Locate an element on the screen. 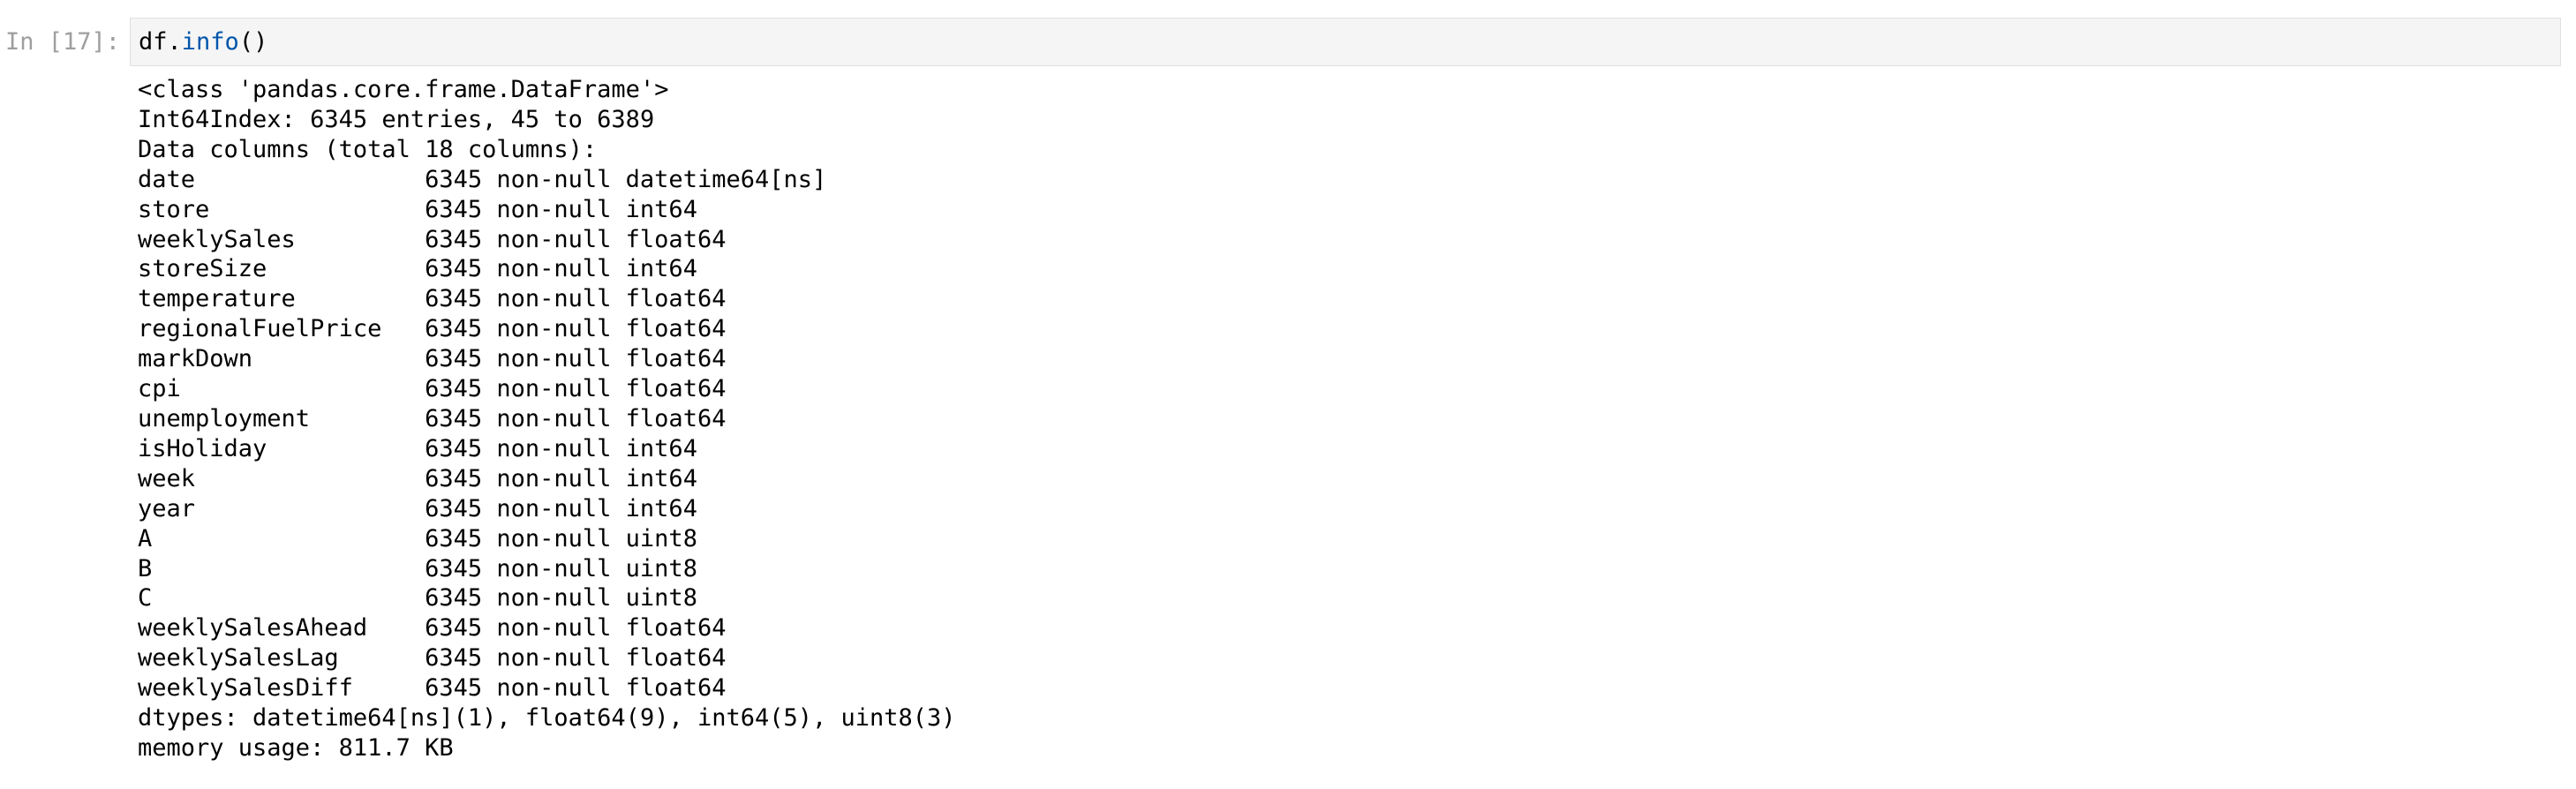 This screenshot has width=2576, height=789. column-name: unemployment is located at coordinates (225, 418).